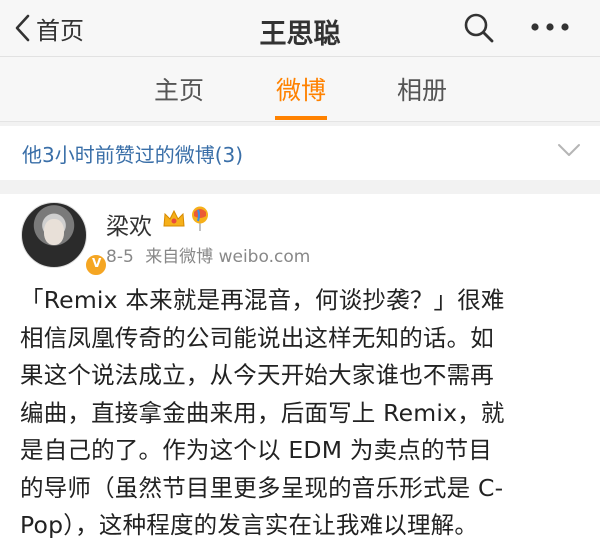  I want to click on avatar-face, so click(54, 232).